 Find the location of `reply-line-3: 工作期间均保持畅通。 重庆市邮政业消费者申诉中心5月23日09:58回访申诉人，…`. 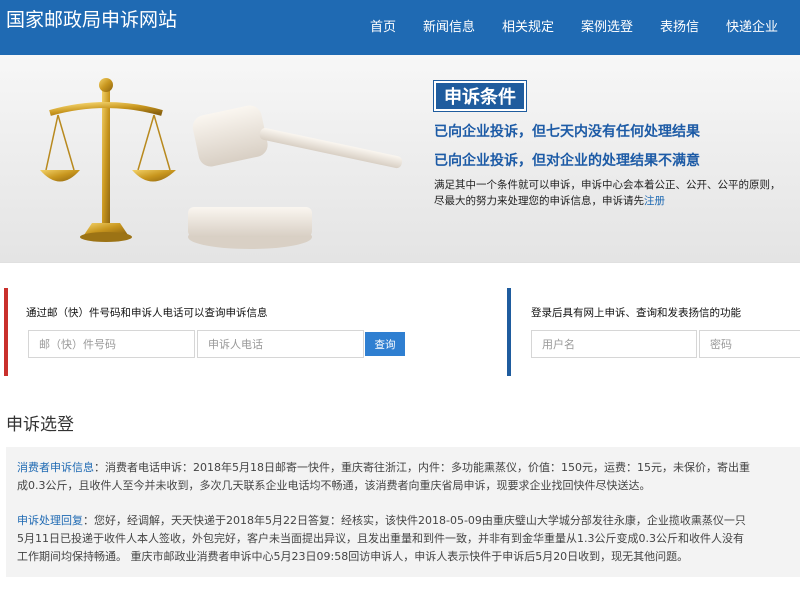

reply-line-3: 工作期间均保持畅通。 重庆市邮政业消费者申诉中心5月23日09:58回访申诉人，… is located at coordinates (353, 556).